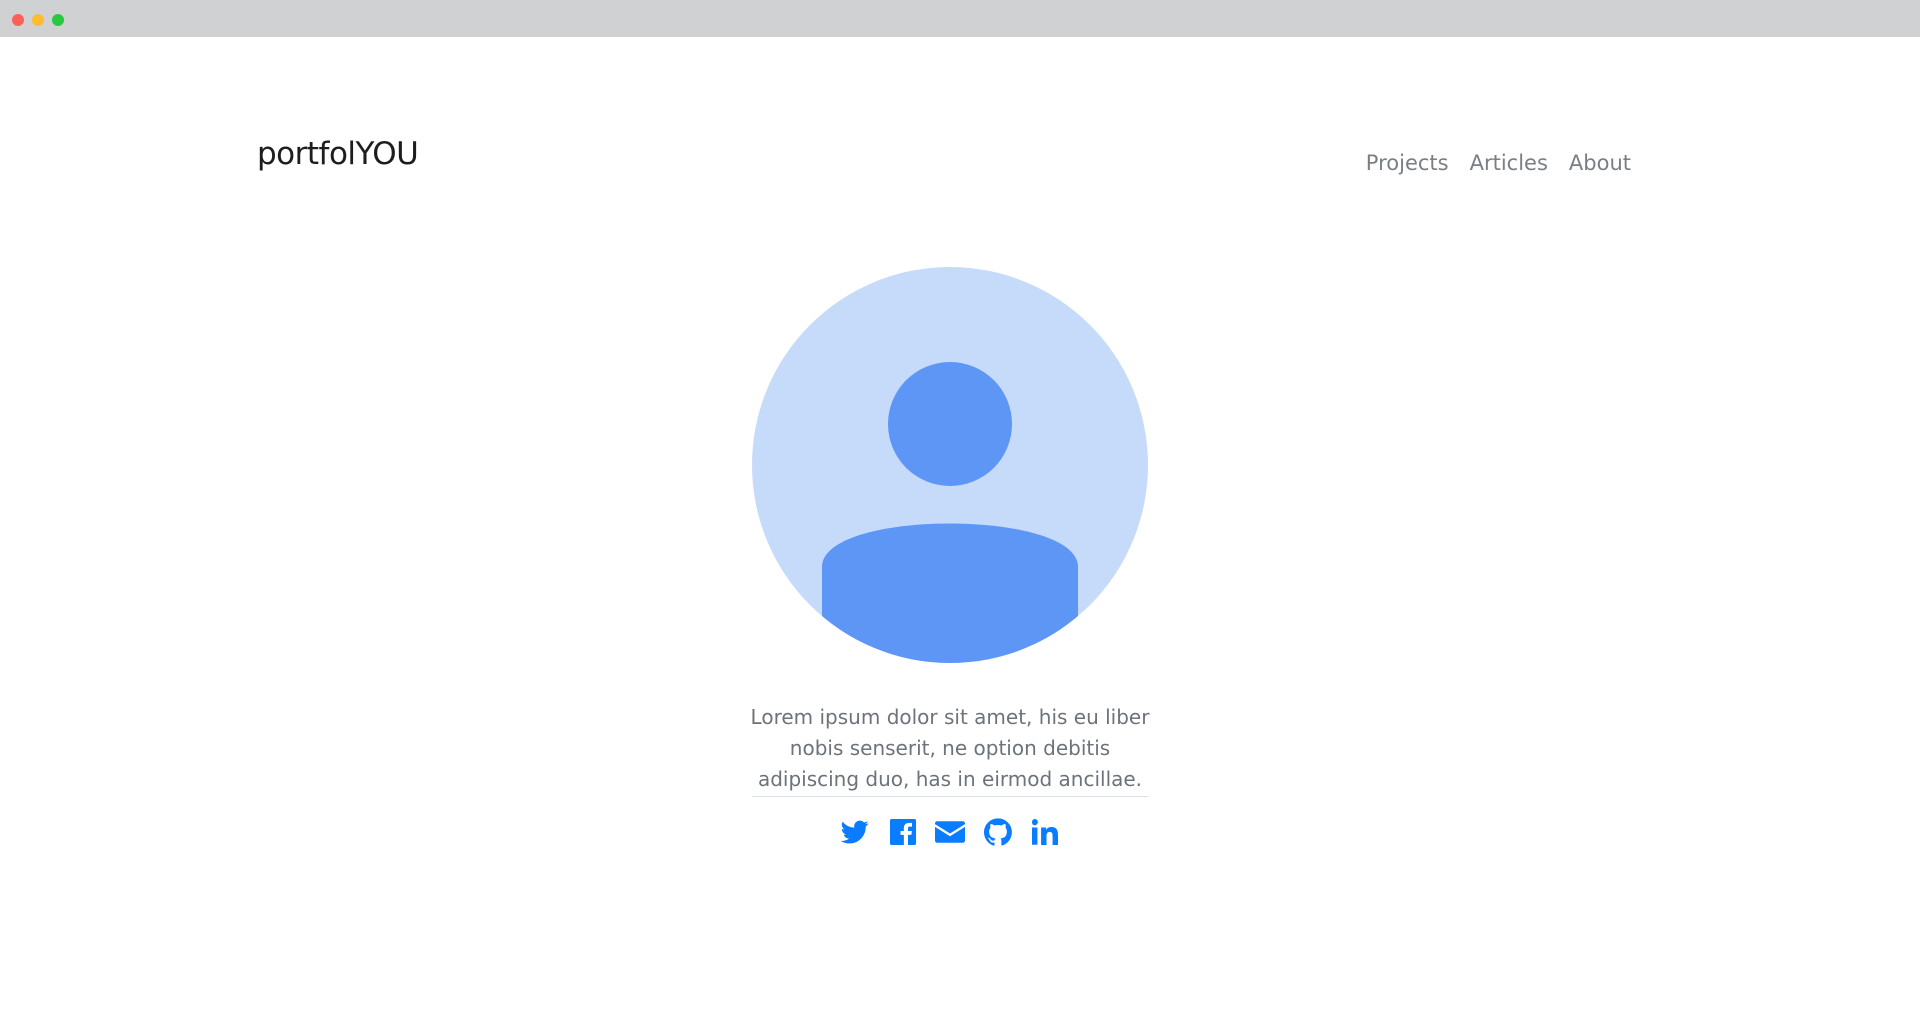 The image size is (1920, 1024). I want to click on github-link, so click(998, 832).